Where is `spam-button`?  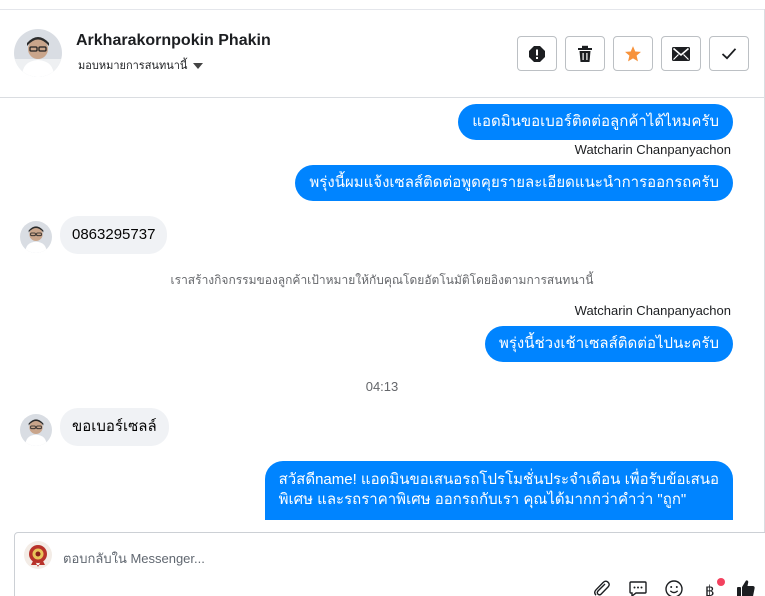
spam-button is located at coordinates (537, 53).